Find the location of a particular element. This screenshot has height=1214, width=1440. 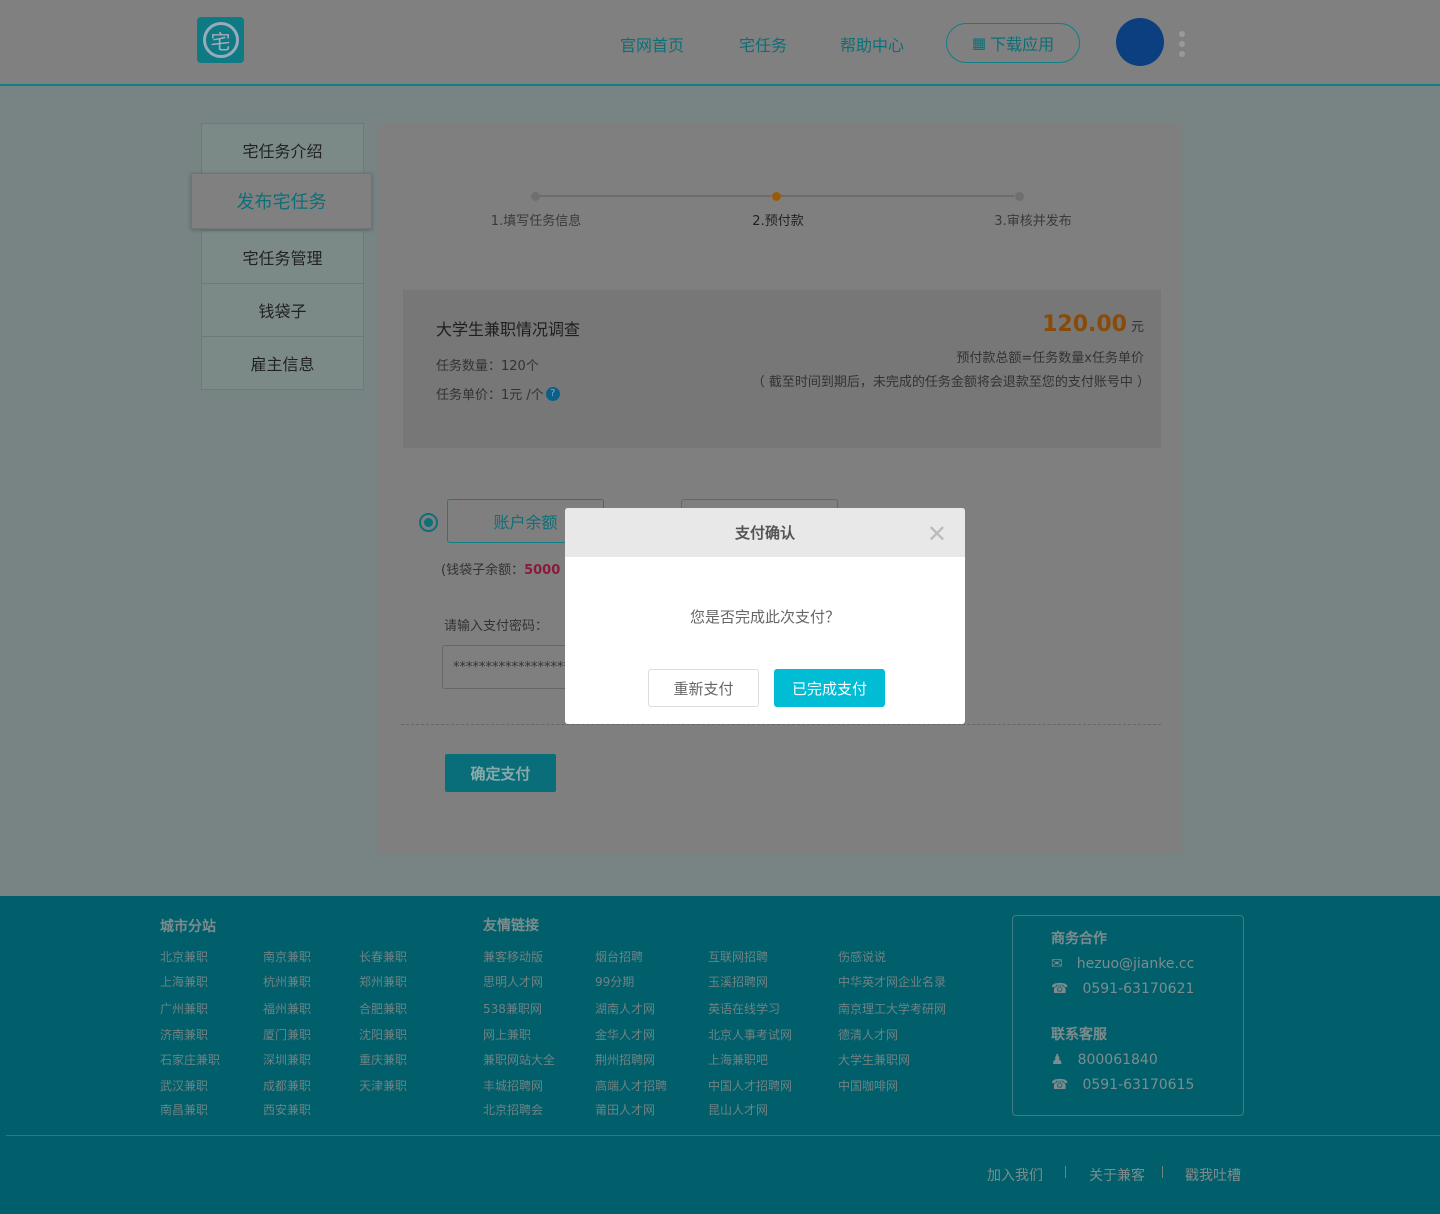

refund-note: （ 截至时间到期后，未完成的任务金额将会退款至您的支付账号中 ） is located at coordinates (950, 382).